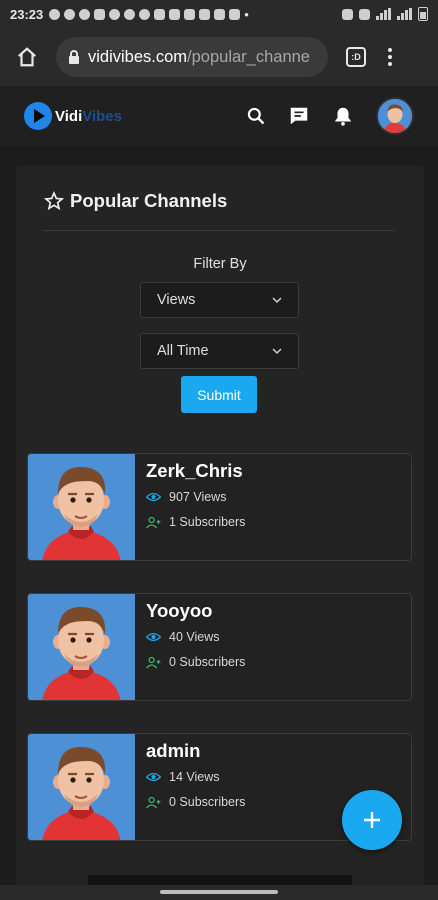  I want to click on channel-views: 40 Views, so click(183, 637).